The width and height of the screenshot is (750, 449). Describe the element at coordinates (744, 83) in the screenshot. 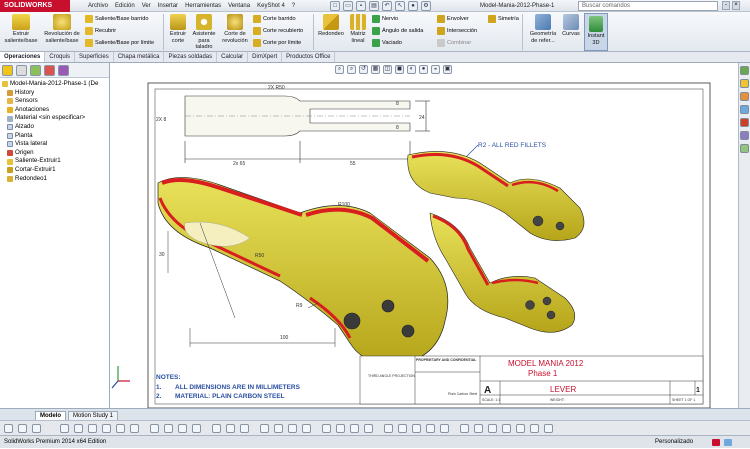

I see `design-library-icon` at that location.